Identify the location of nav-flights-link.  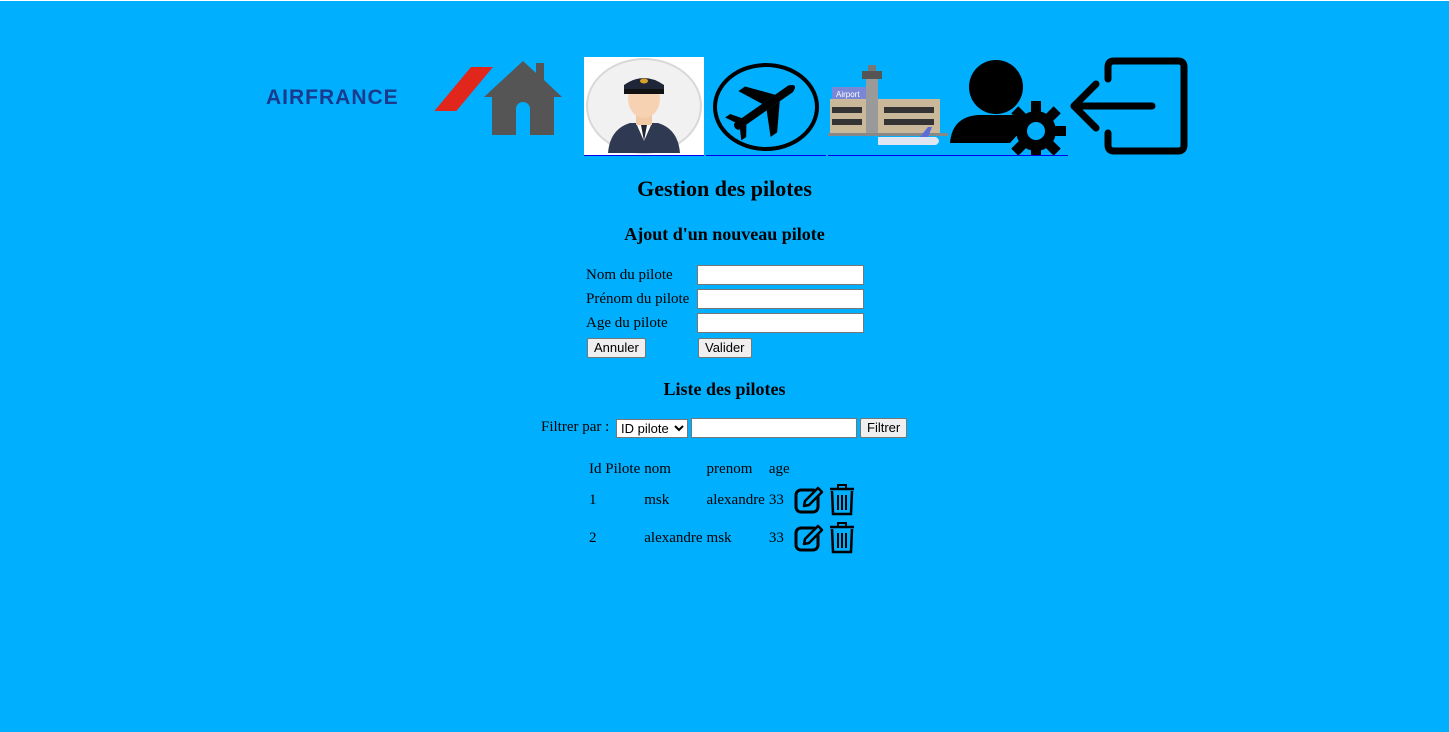
(766, 106).